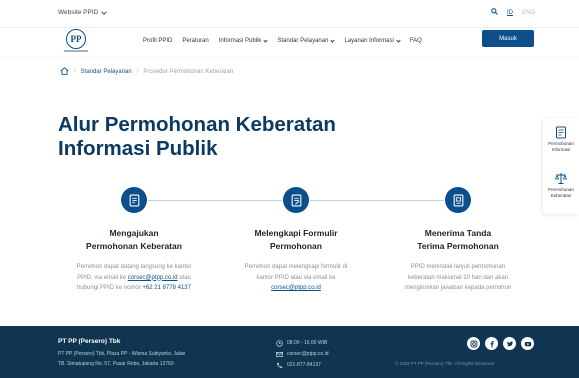  What do you see at coordinates (509, 343) in the screenshot?
I see `twitter-icon` at bounding box center [509, 343].